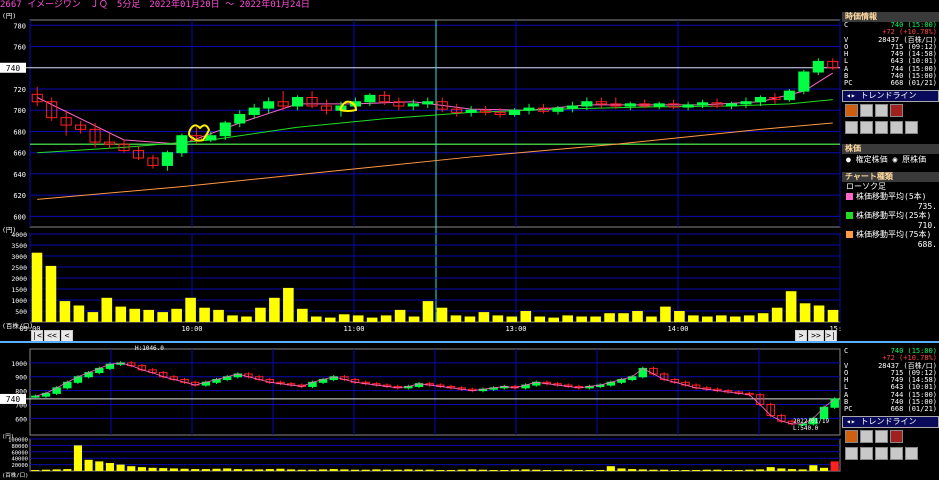 The image size is (939, 480). Describe the element at coordinates (866, 453) in the screenshot. I see `overview-copy-tool` at that location.